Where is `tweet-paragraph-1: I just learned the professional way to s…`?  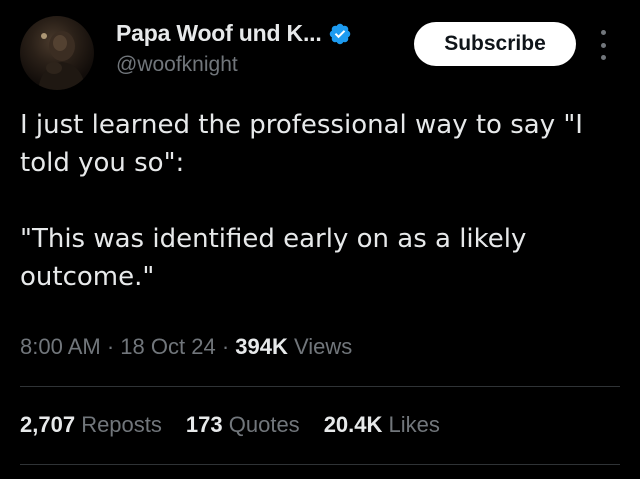
tweet-paragraph-1: I just learned the professional way to s… is located at coordinates (301, 144).